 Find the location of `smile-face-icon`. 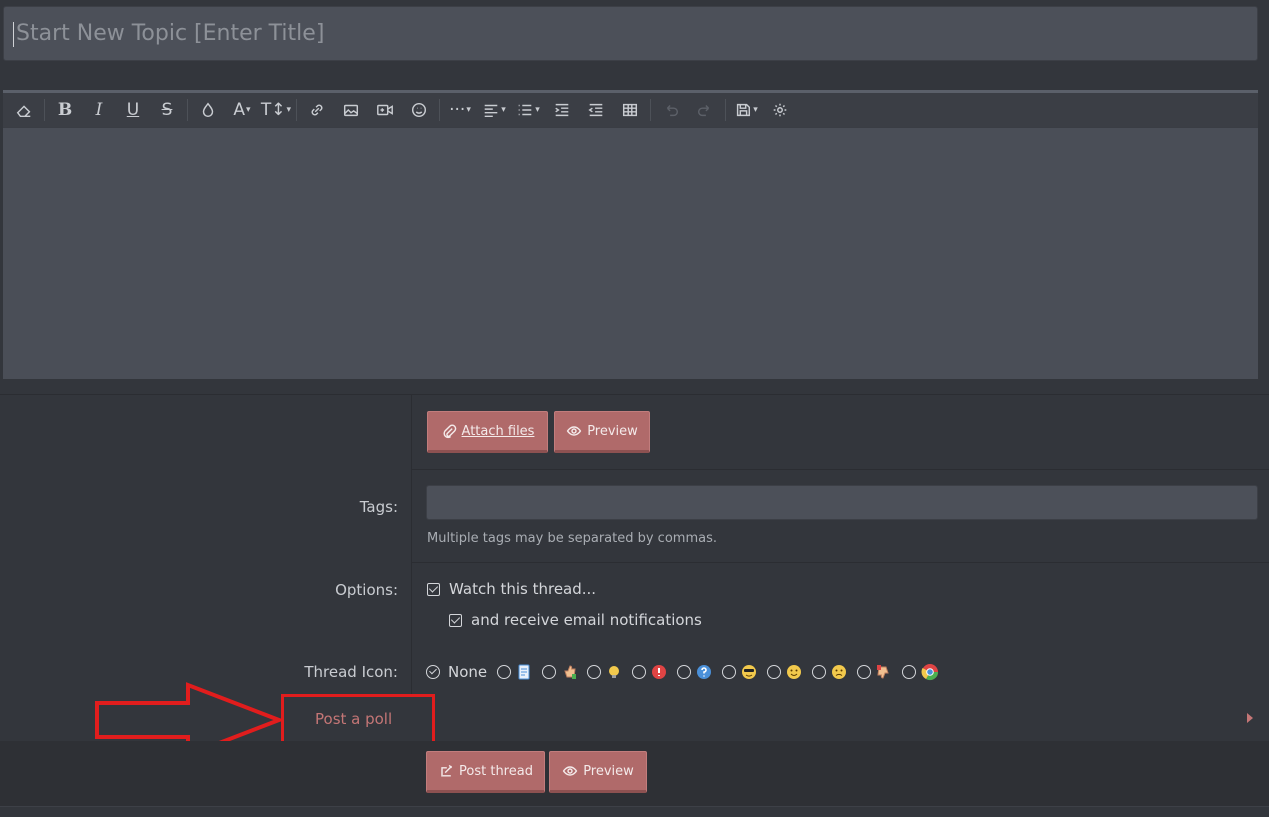

smile-face-icon is located at coordinates (794, 672).